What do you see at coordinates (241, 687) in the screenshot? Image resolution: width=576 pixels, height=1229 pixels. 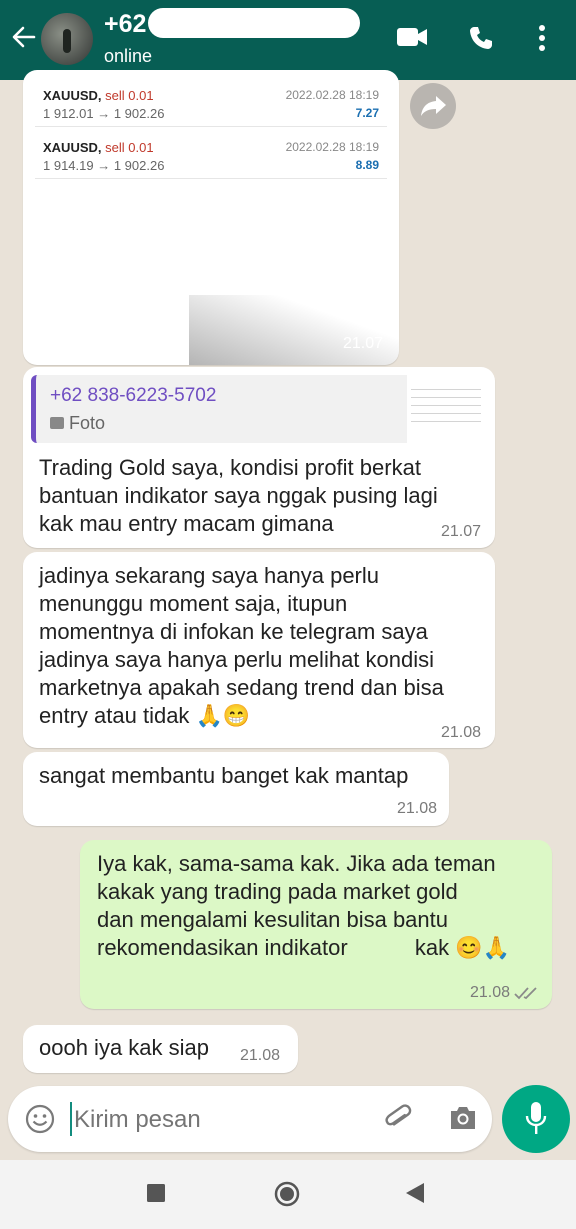 I see `message-line: marketnya apakah sedang trend dan bisa` at bounding box center [241, 687].